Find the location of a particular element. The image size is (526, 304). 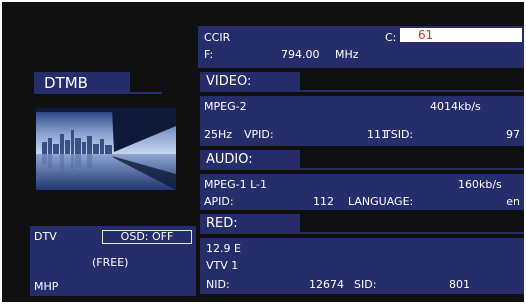

satellite-position: 12.9 E is located at coordinates (223, 248).